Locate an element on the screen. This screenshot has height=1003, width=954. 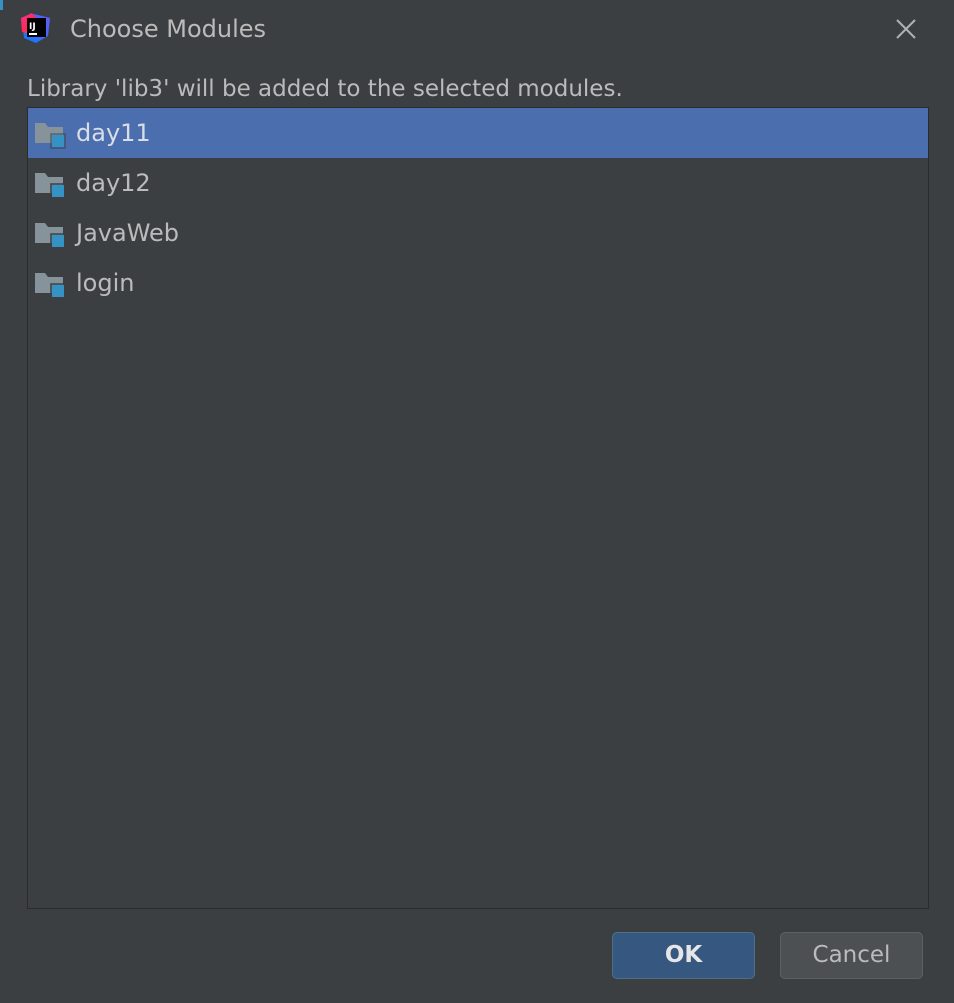
close-icon is located at coordinates (906, 29).